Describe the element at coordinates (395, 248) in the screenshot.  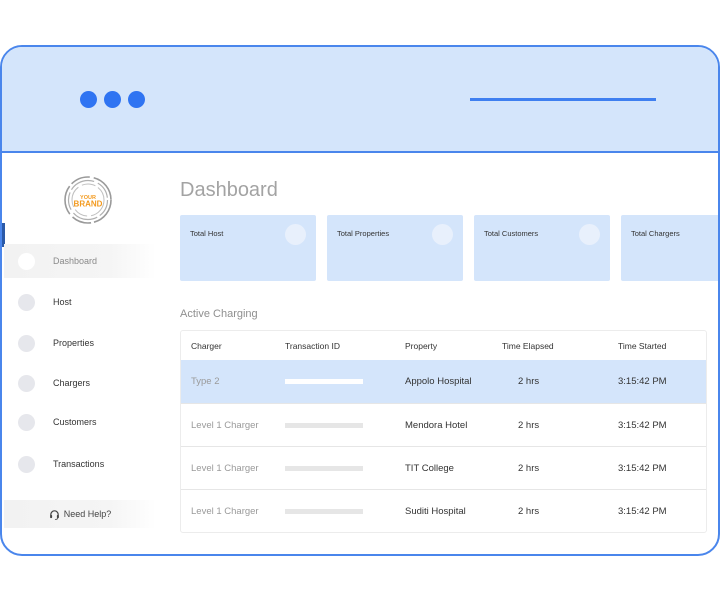
I see `stat-card-total-properties: Total Properties` at that location.